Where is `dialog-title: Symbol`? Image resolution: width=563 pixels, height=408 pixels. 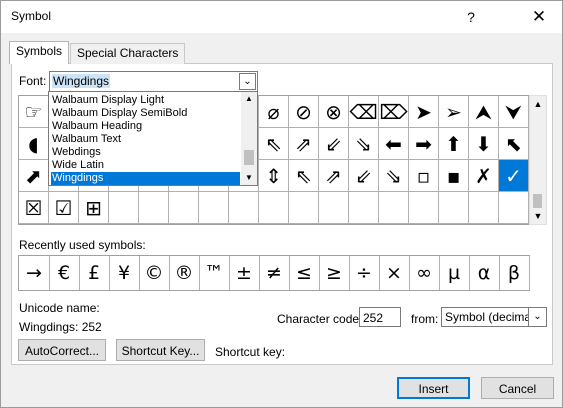
dialog-title: Symbol is located at coordinates (31, 16).